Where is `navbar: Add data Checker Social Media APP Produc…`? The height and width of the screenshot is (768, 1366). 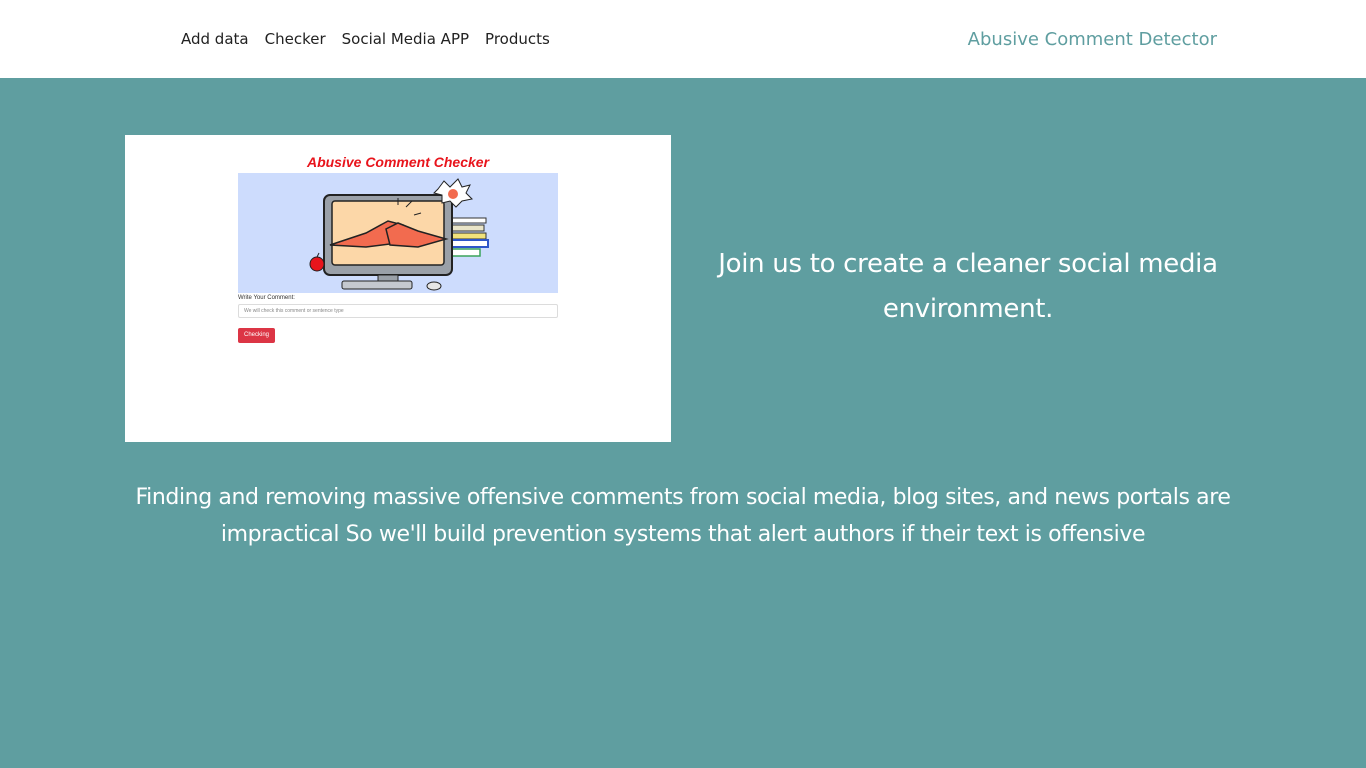 navbar: Add data Checker Social Media APP Produc… is located at coordinates (683, 39).